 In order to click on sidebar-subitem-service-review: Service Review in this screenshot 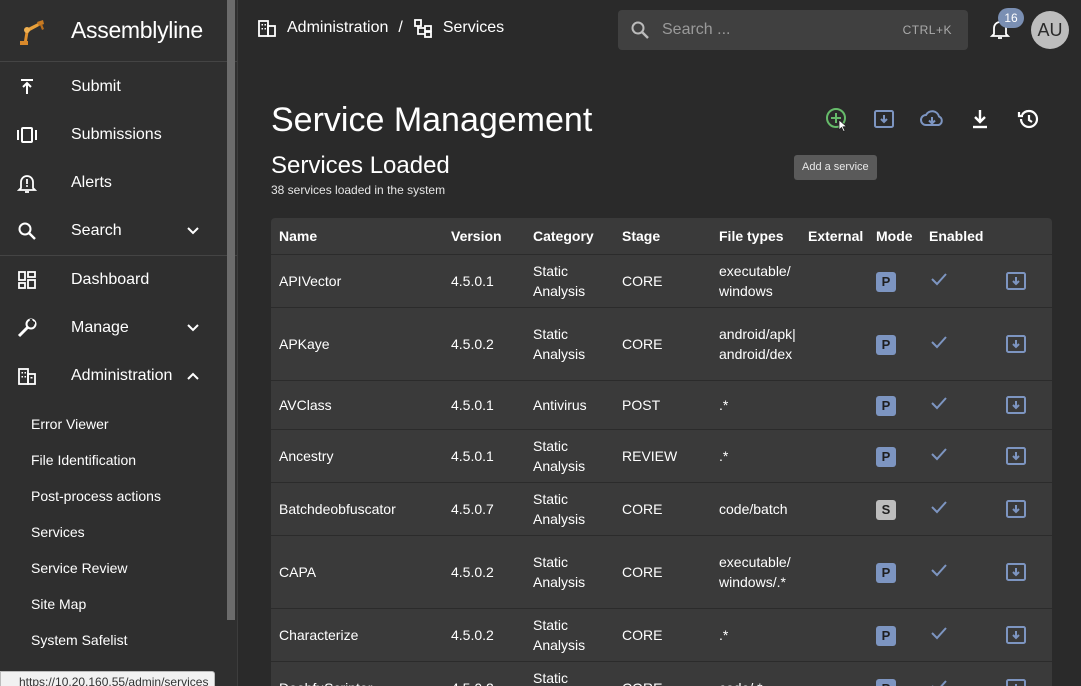, I will do `click(118, 568)`.